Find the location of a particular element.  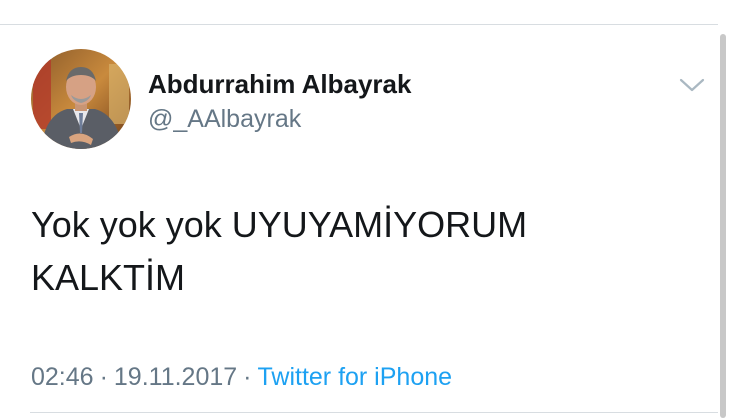

tweet-date: 19.11.2017 is located at coordinates (175, 377).